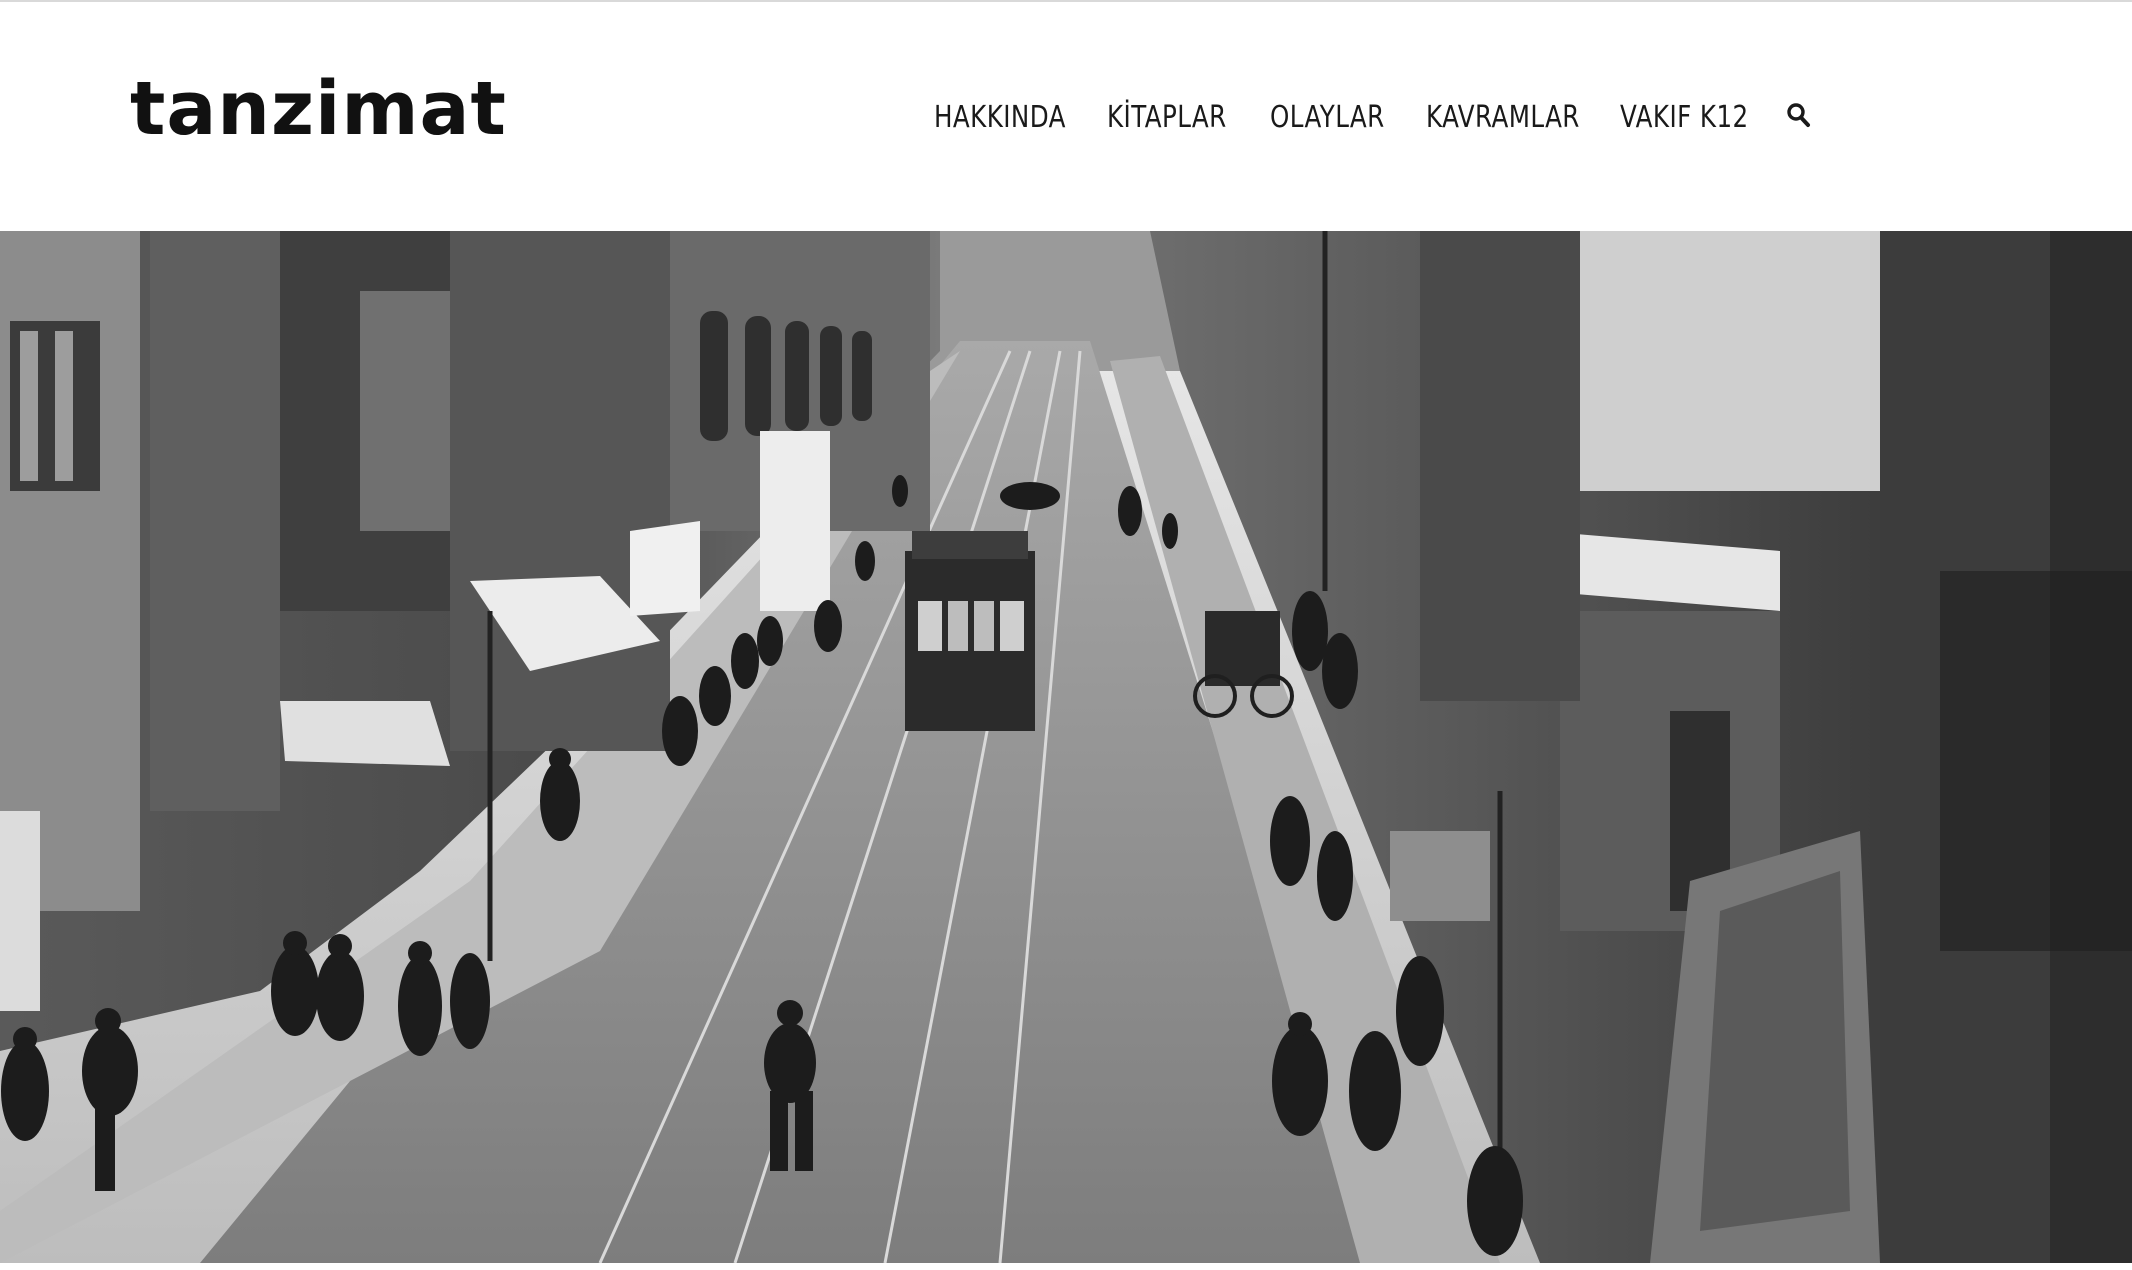  What do you see at coordinates (970, 631) in the screenshot?
I see `tram` at bounding box center [970, 631].